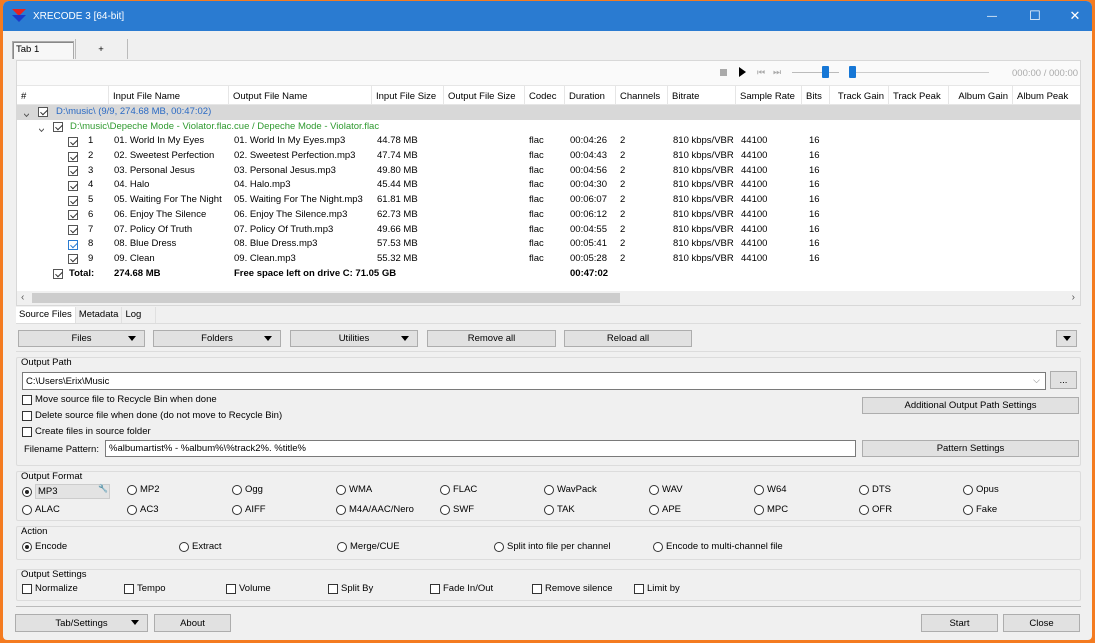 This screenshot has height=643, width=1095. What do you see at coordinates (200, 546) in the screenshot?
I see `action-extract: Extract` at bounding box center [200, 546].